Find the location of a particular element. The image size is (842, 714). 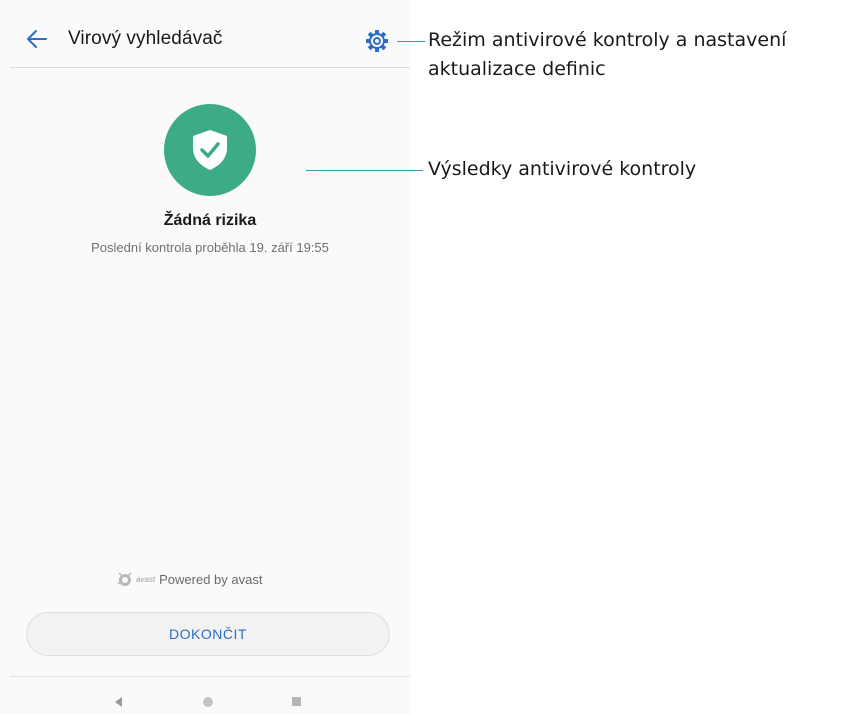

page-title: Virový vyhledávač is located at coordinates (145, 38).